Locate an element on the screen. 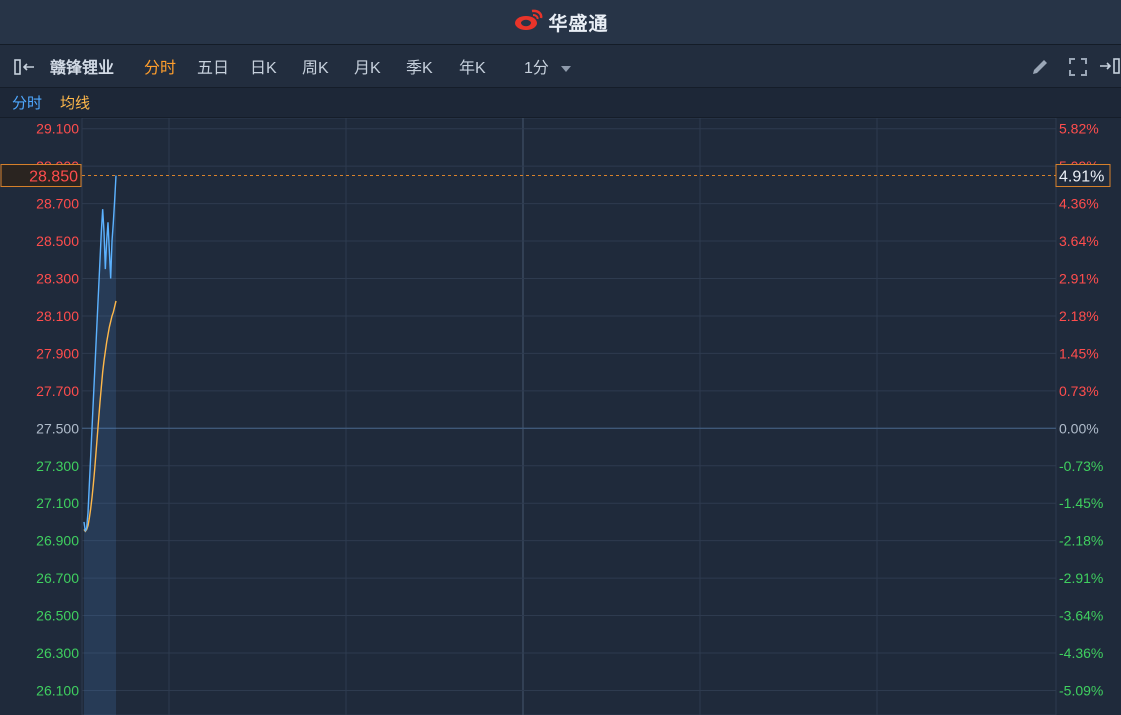 This screenshot has height=715, width=1121. y-tick-label-right: 4.36% is located at coordinates (1079, 204).